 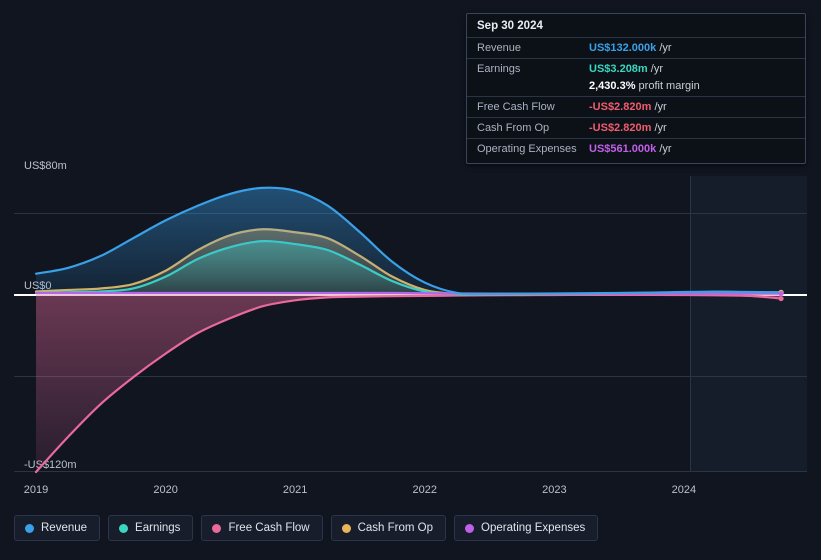 I want to click on tooltip-row-profit-margin: 2,430.3% profit margin, so click(x=636, y=87).